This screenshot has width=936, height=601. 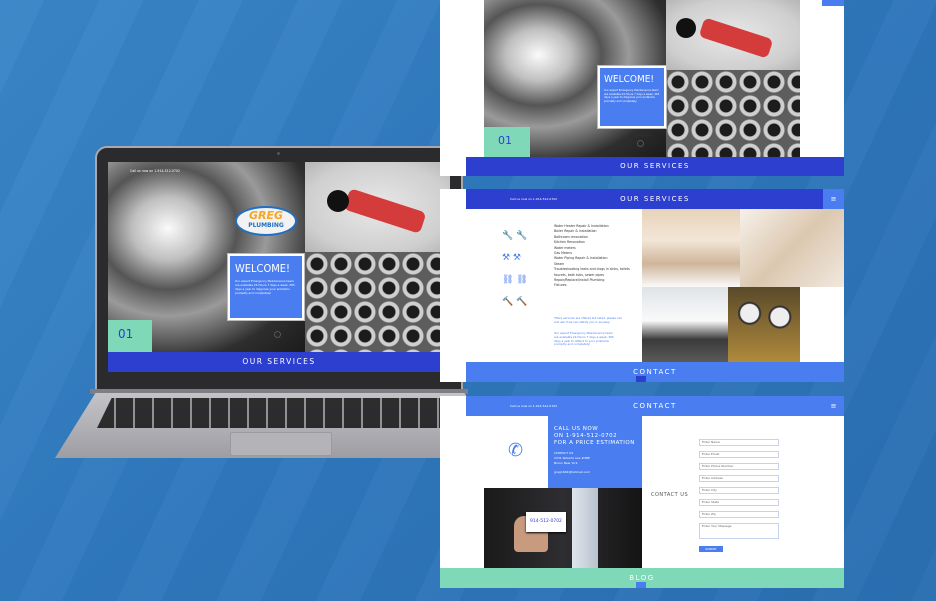 I want to click on address-line-1: 2331 Roberts ave #3BE, so click(x=572, y=458).